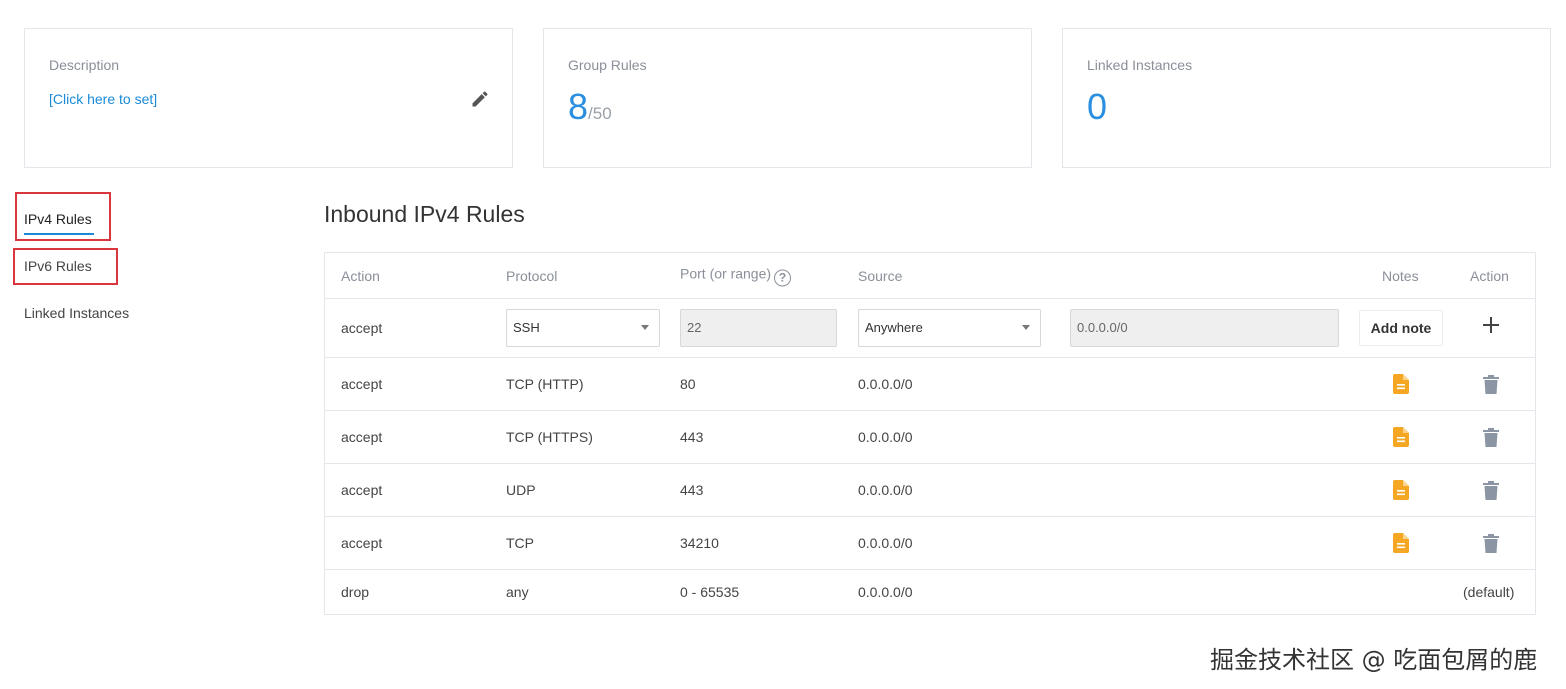  I want to click on row-protocol: UDP, so click(521, 490).